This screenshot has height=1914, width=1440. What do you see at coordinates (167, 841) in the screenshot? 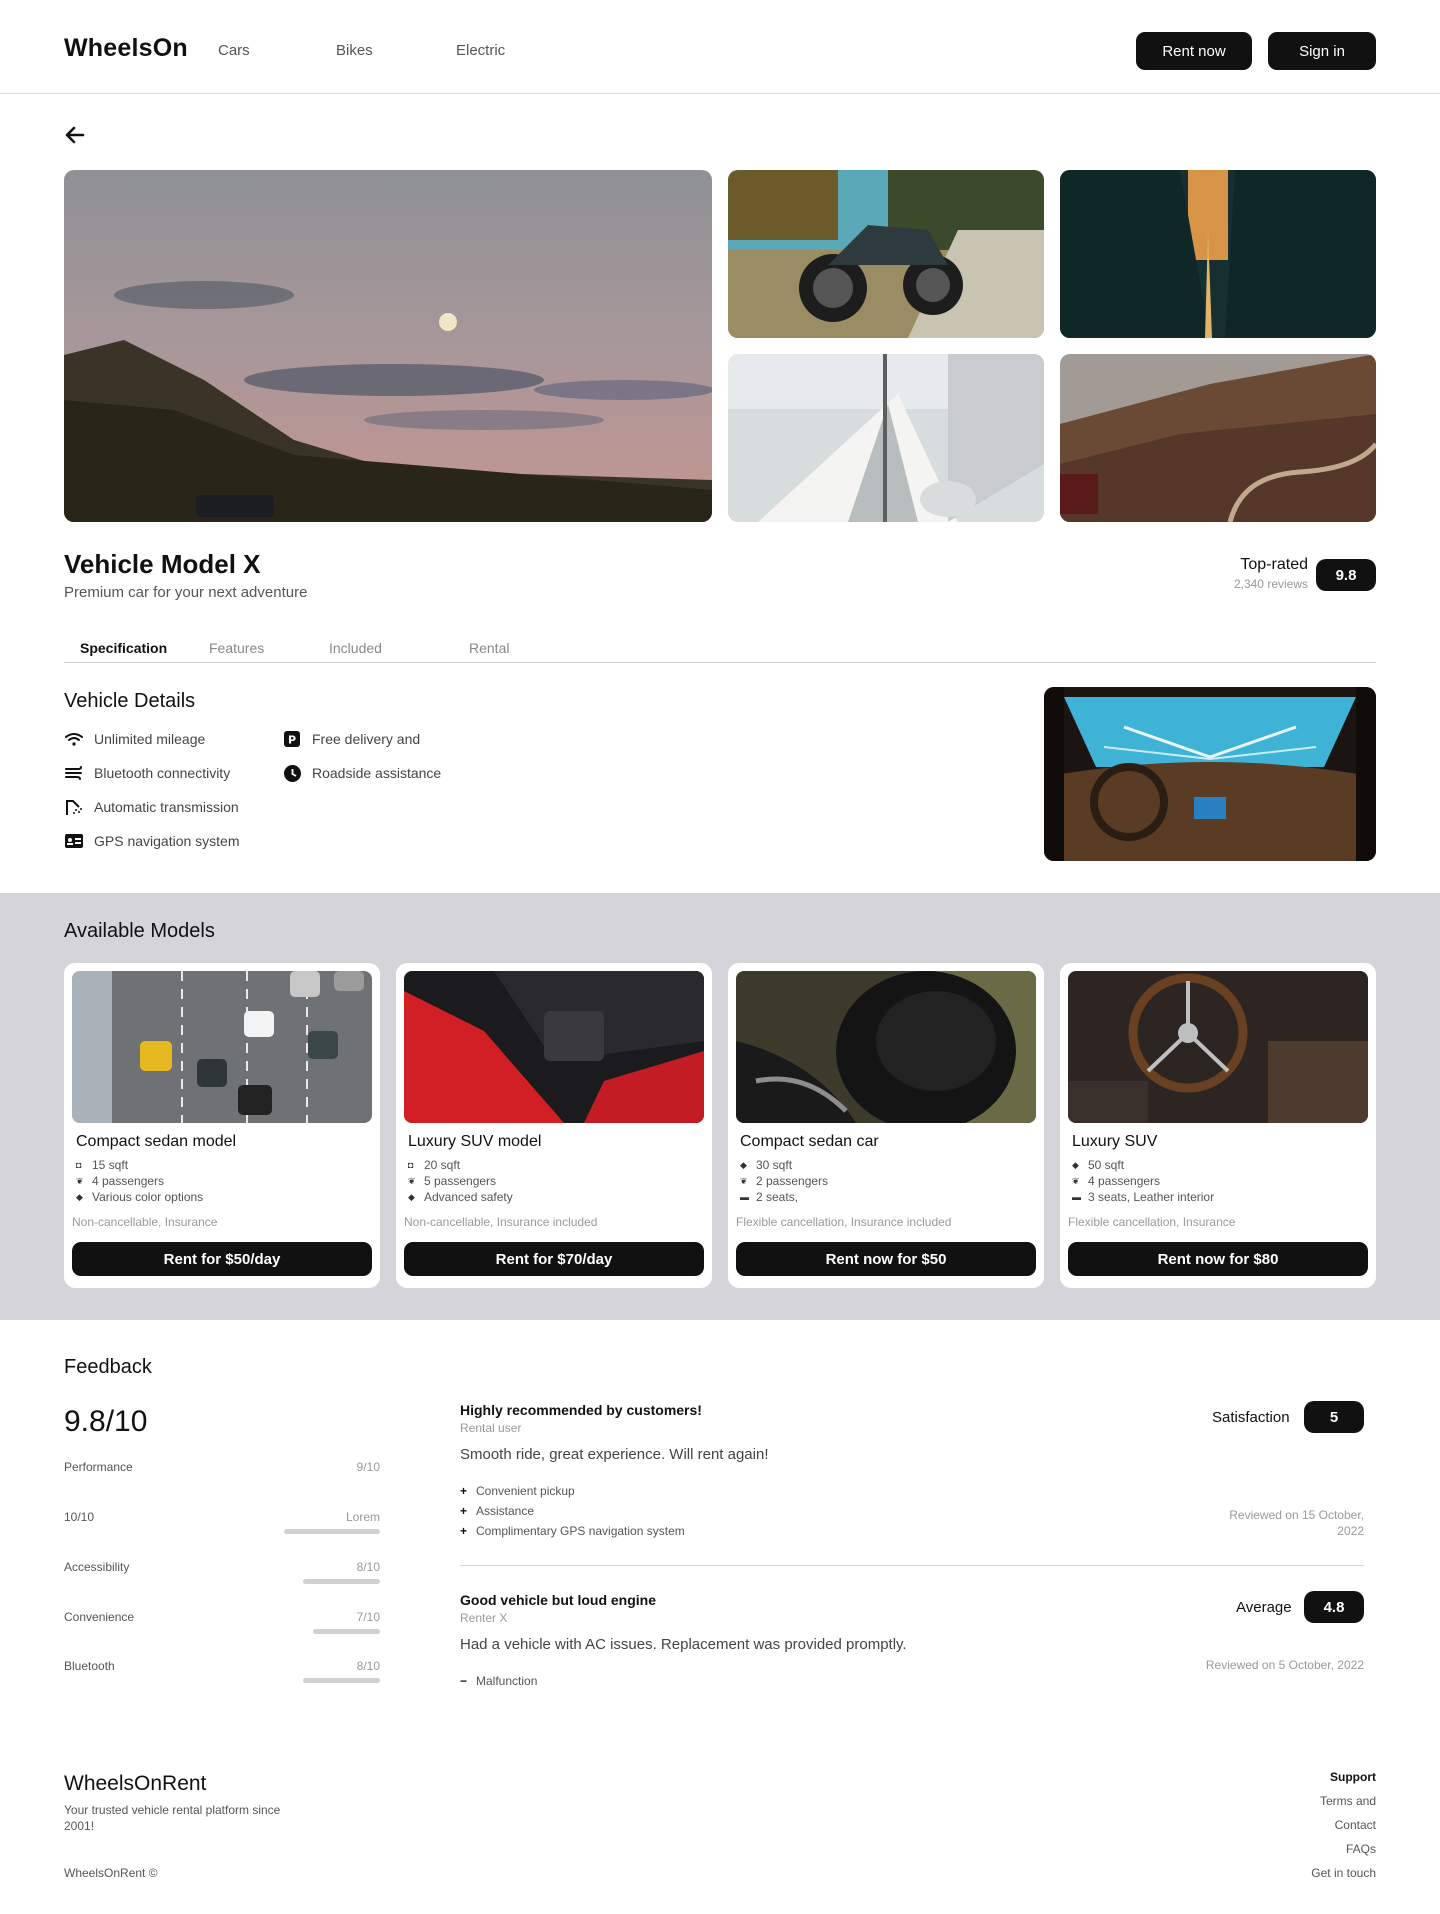
I see `feature-label: GPS navigation system` at bounding box center [167, 841].